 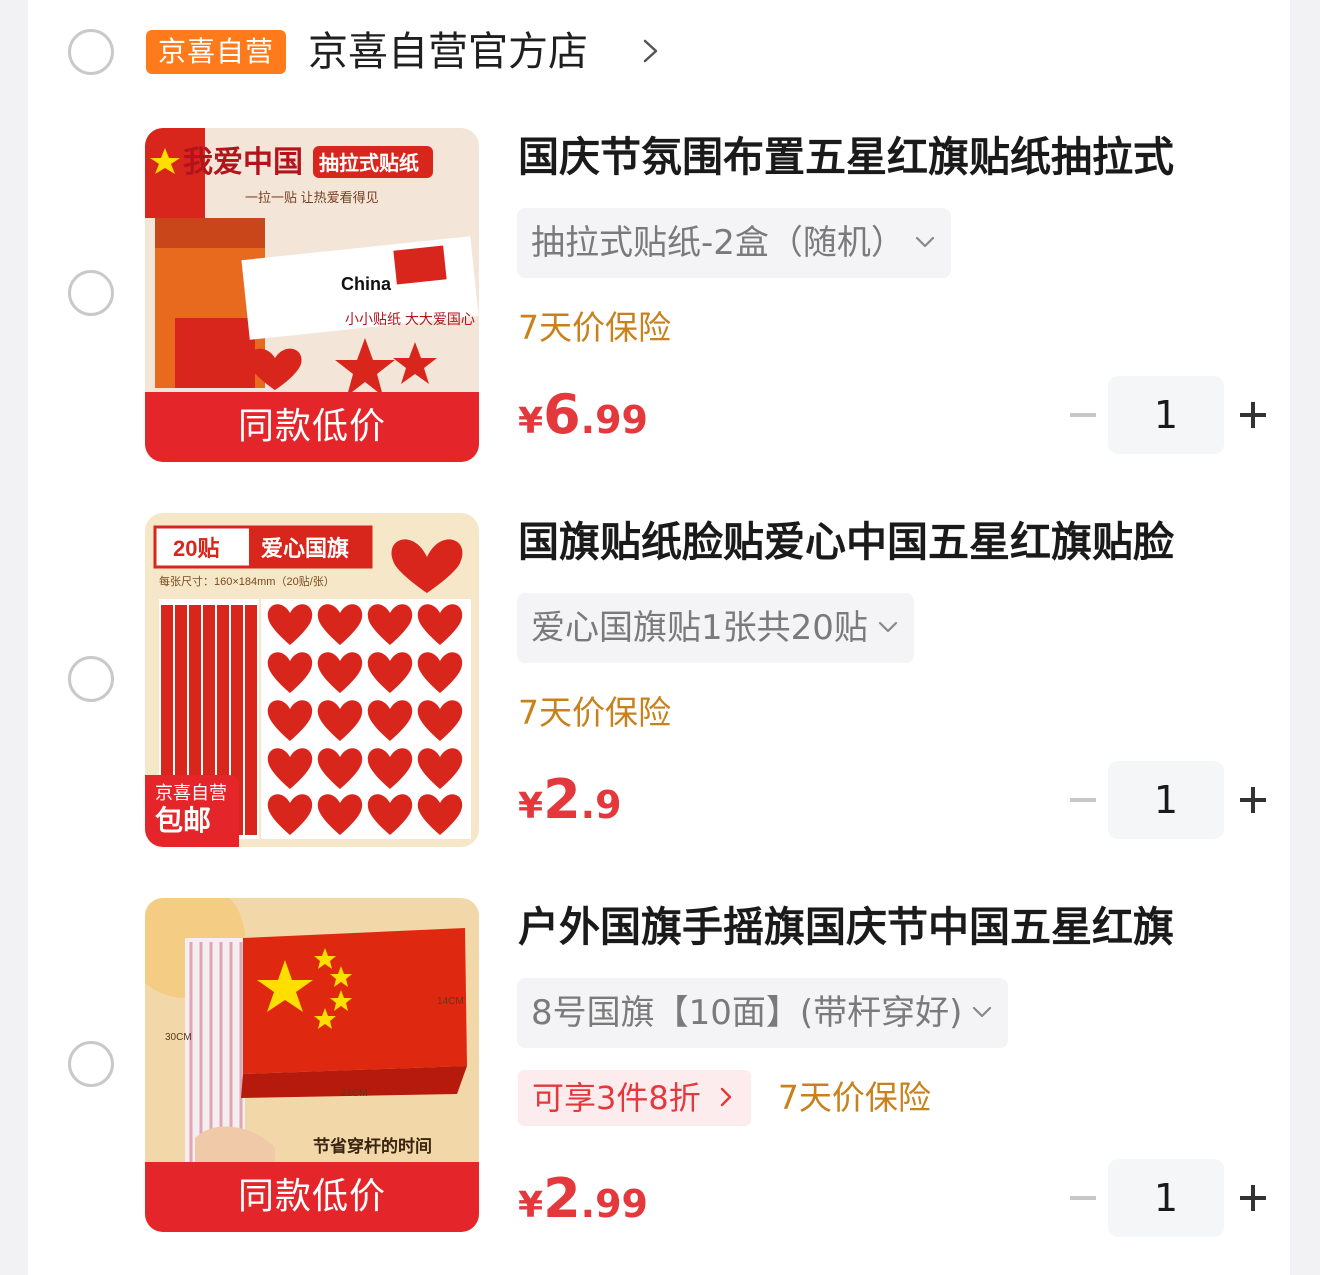 I want to click on variant-selector: 8号国旗【10面】(带杆穿好), so click(x=763, y=1013).